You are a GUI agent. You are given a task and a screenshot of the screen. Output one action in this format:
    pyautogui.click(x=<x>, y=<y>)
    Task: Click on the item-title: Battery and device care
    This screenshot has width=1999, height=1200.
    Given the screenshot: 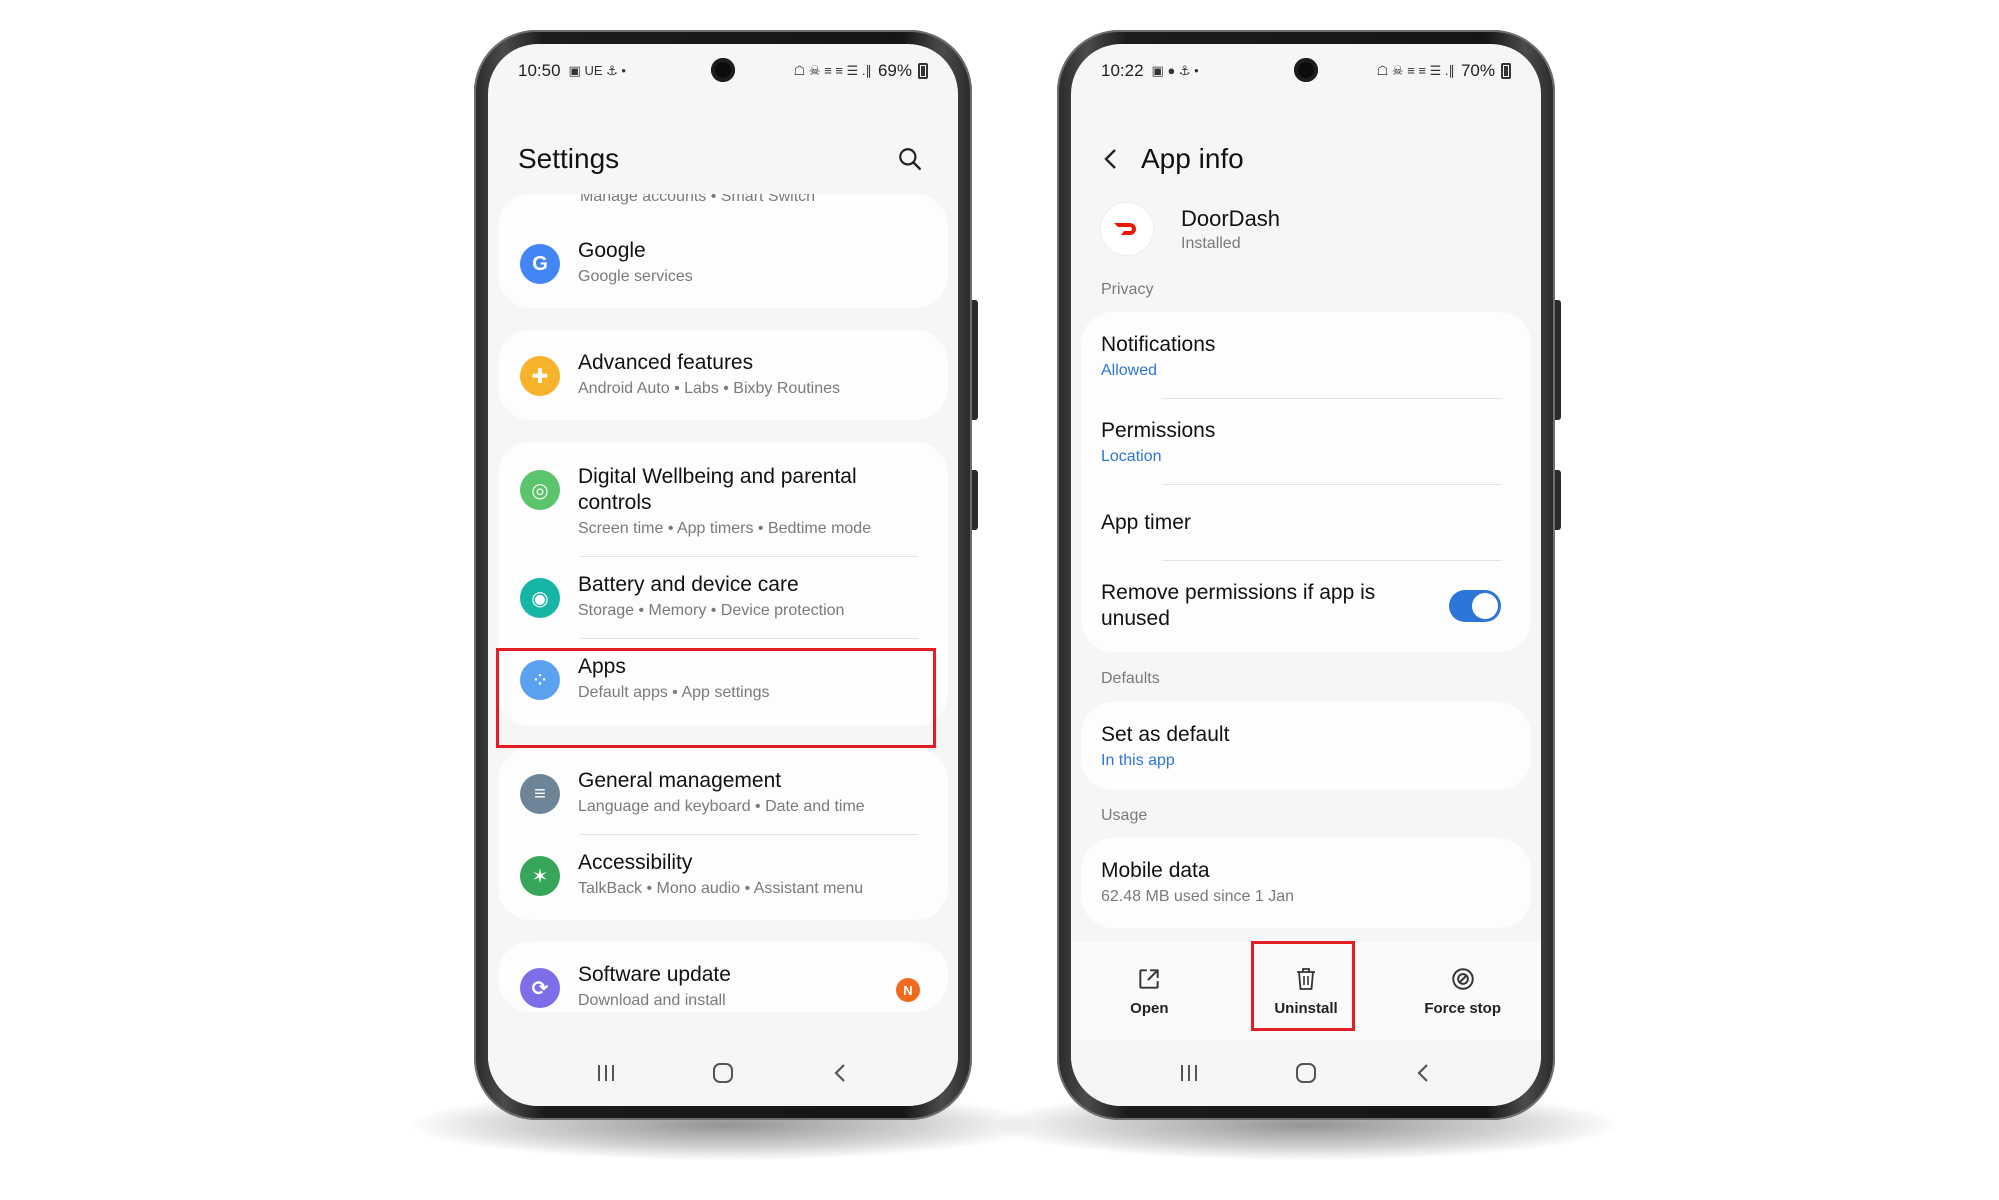 What is the action you would take?
    pyautogui.click(x=688, y=584)
    